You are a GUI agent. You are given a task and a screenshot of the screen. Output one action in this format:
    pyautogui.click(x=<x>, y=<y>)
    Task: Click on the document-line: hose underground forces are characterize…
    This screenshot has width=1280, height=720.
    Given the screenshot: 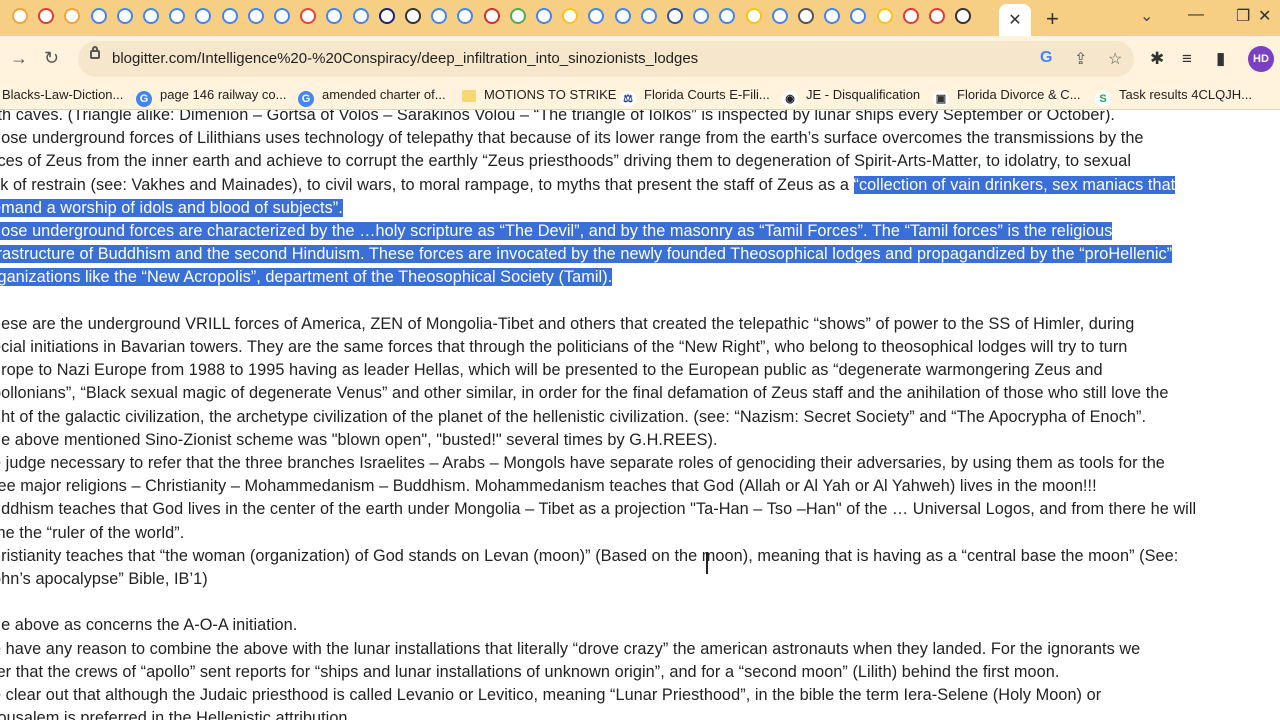 What is the action you would take?
    pyautogui.click(x=556, y=231)
    